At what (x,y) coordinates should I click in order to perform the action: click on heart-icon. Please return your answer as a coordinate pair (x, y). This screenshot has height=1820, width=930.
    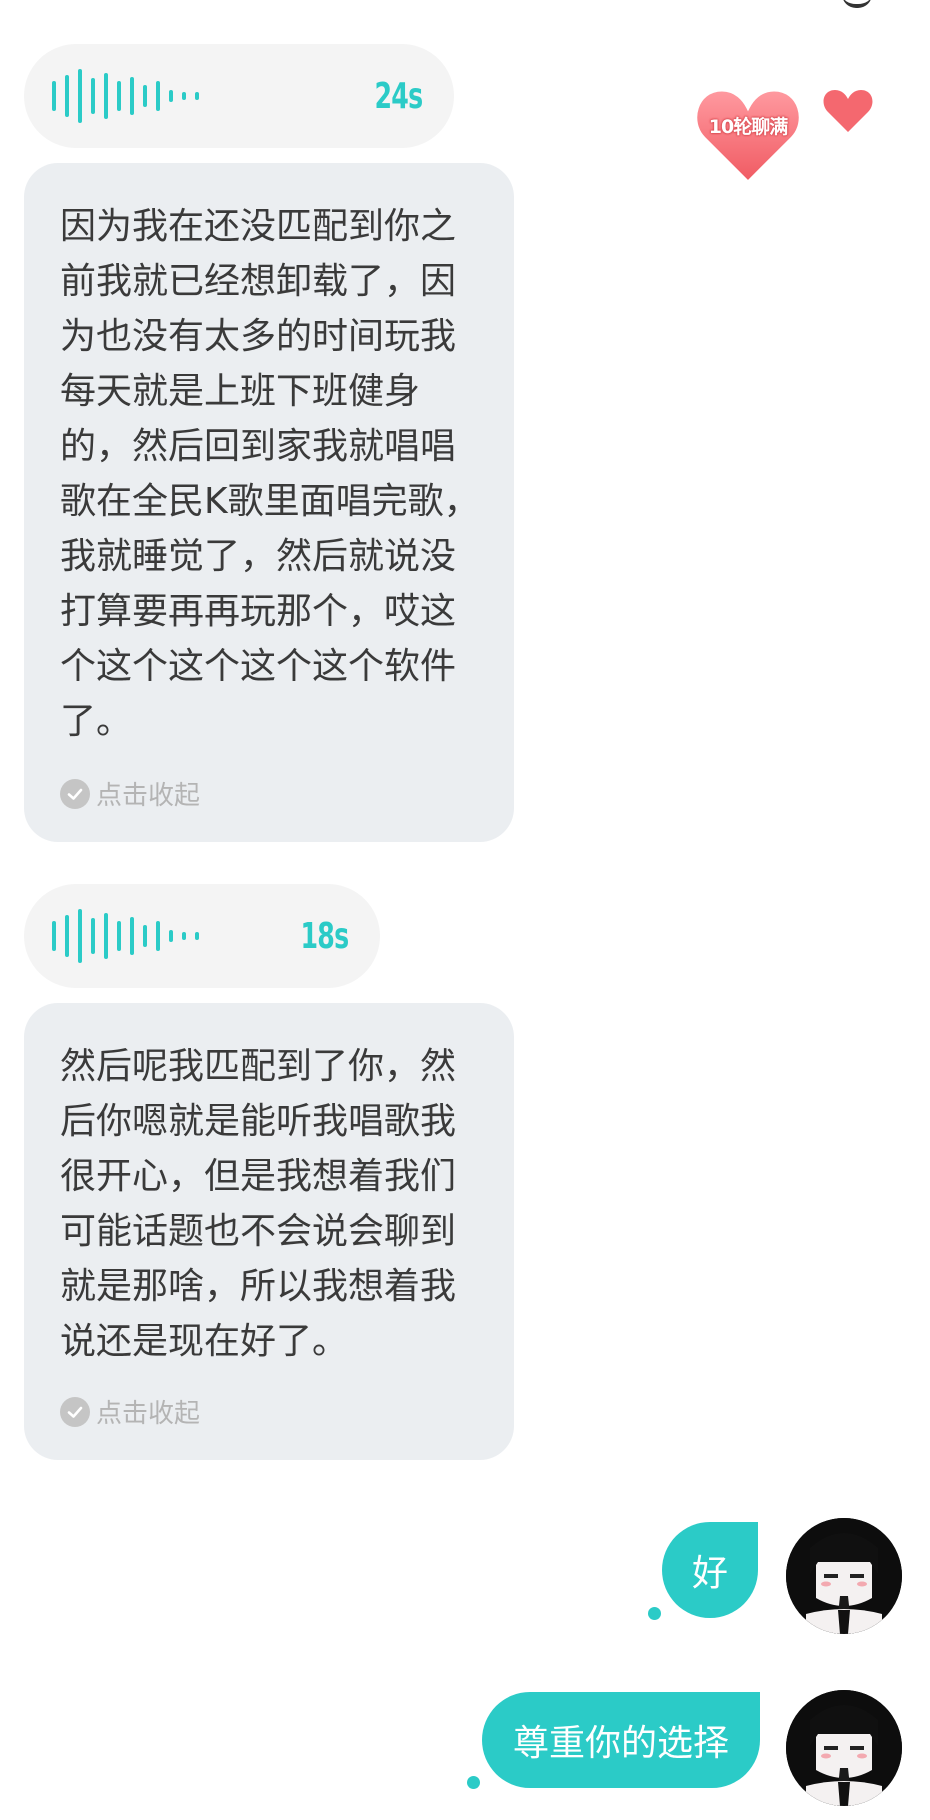
    Looking at the image, I should click on (848, 111).